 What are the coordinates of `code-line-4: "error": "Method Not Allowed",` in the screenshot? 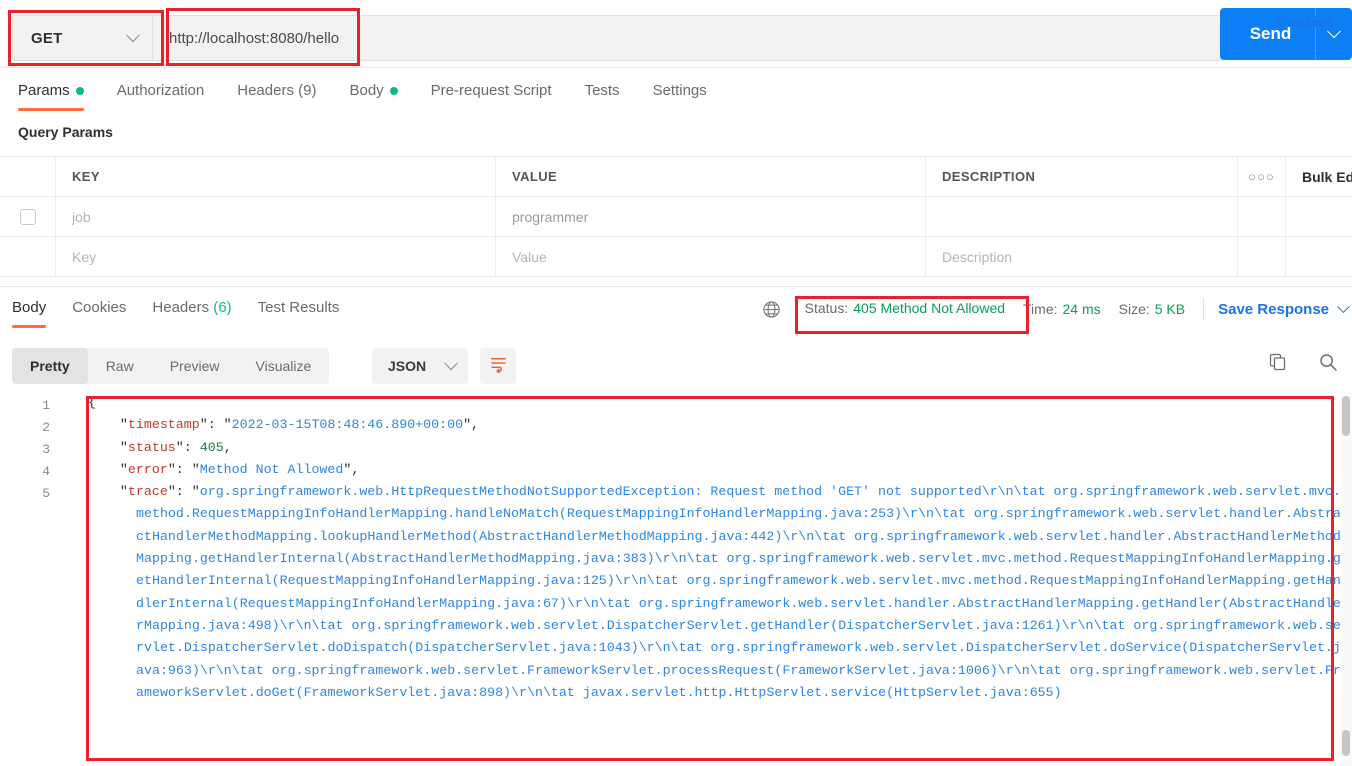 It's located at (239, 469).